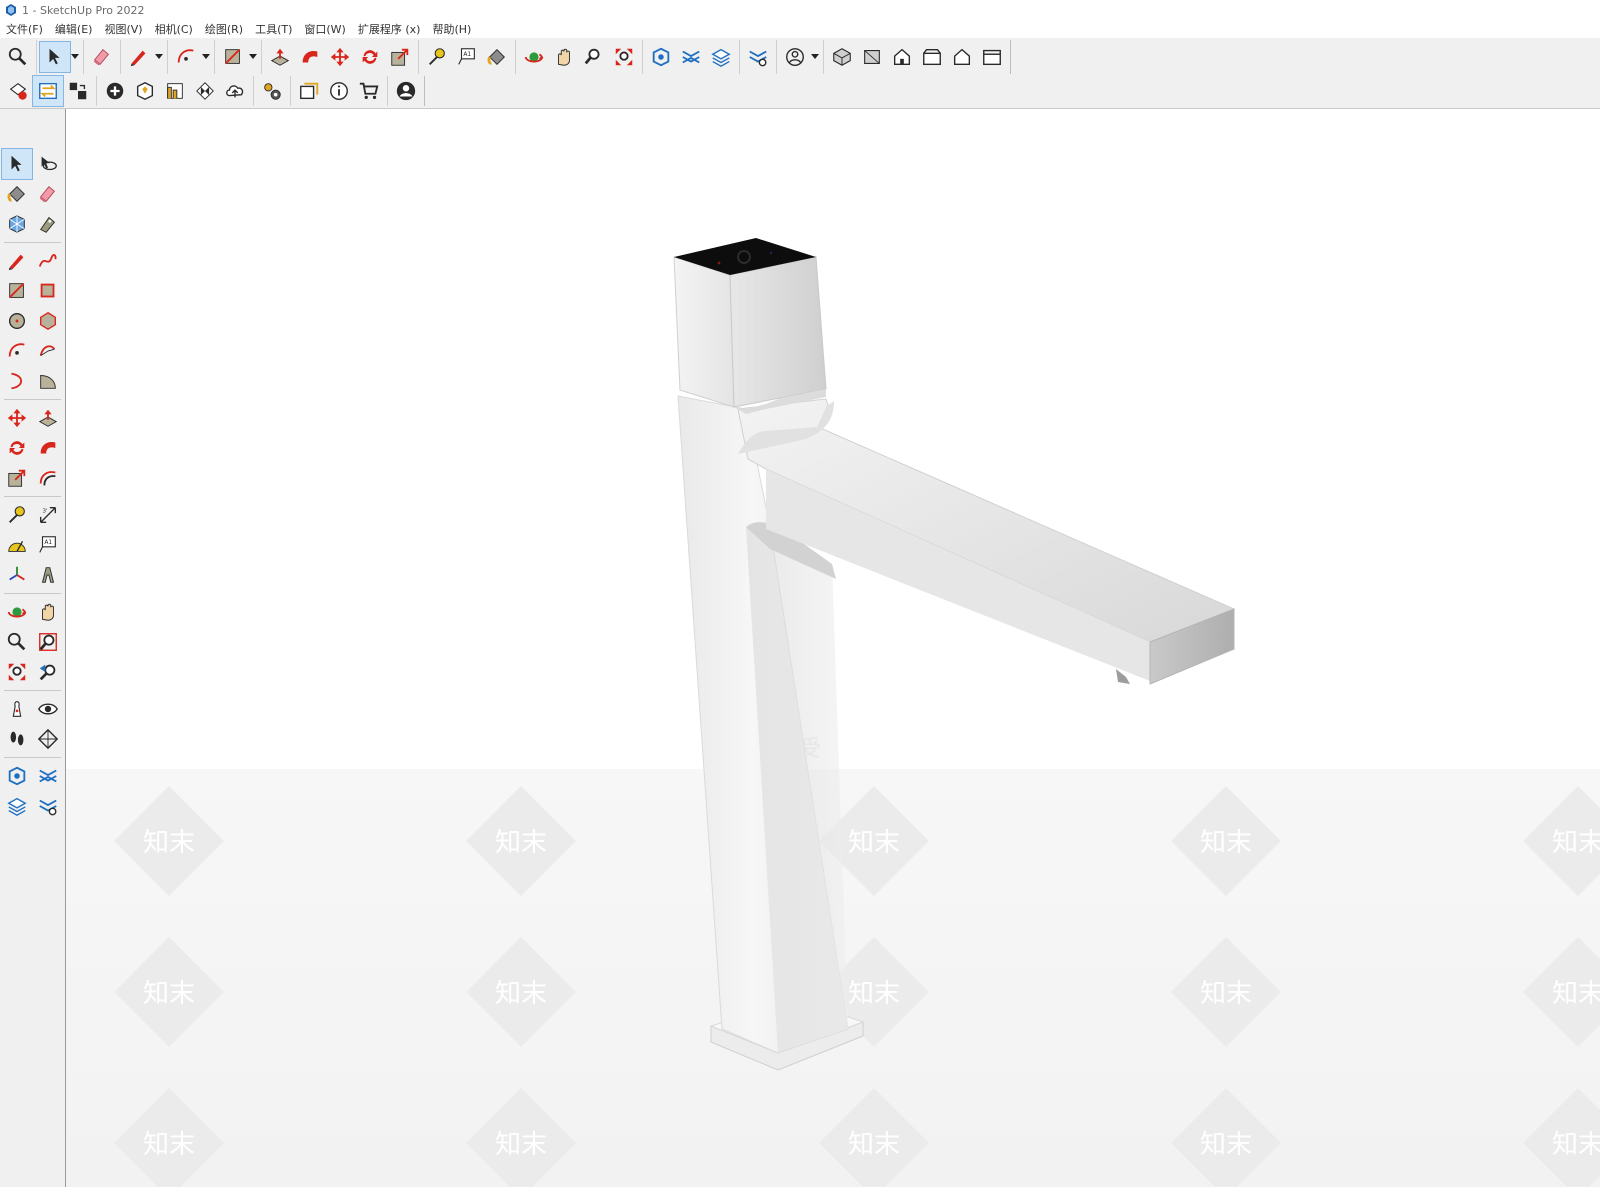 This screenshot has width=1600, height=1187. I want to click on look-around-button, so click(48, 709).